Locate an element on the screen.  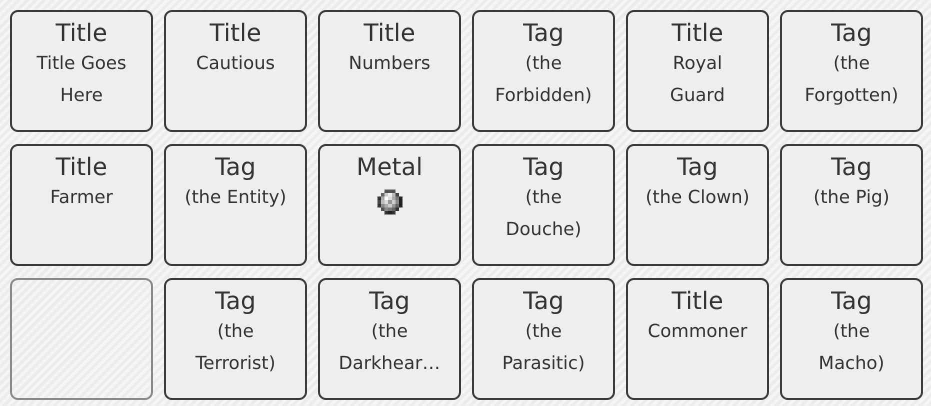
card-text: (the Entity) is located at coordinates (235, 198).